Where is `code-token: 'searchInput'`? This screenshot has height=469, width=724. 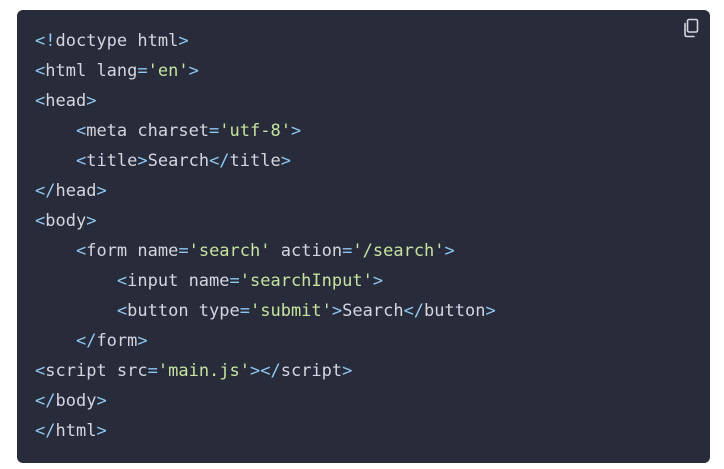
code-token: 'searchInput' is located at coordinates (306, 281).